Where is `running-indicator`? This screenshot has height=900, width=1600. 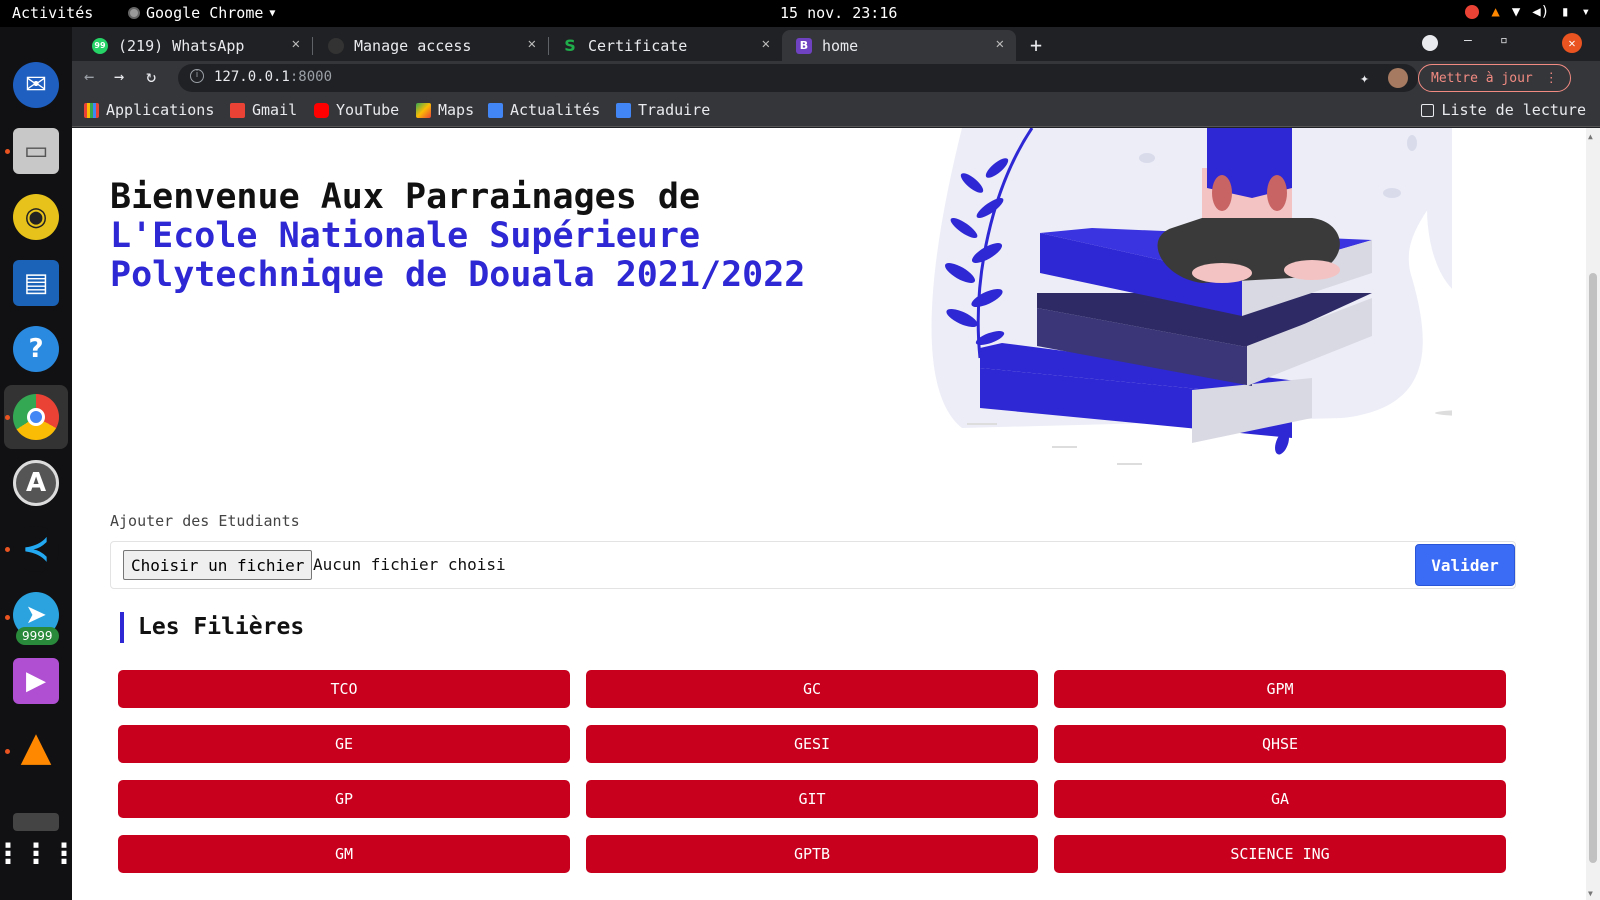 running-indicator is located at coordinates (7, 751).